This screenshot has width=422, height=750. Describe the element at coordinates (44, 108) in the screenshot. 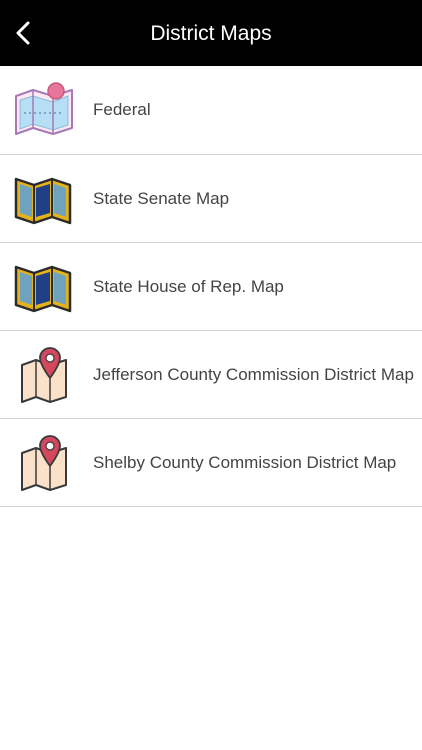

I see `federal-map-icon` at that location.